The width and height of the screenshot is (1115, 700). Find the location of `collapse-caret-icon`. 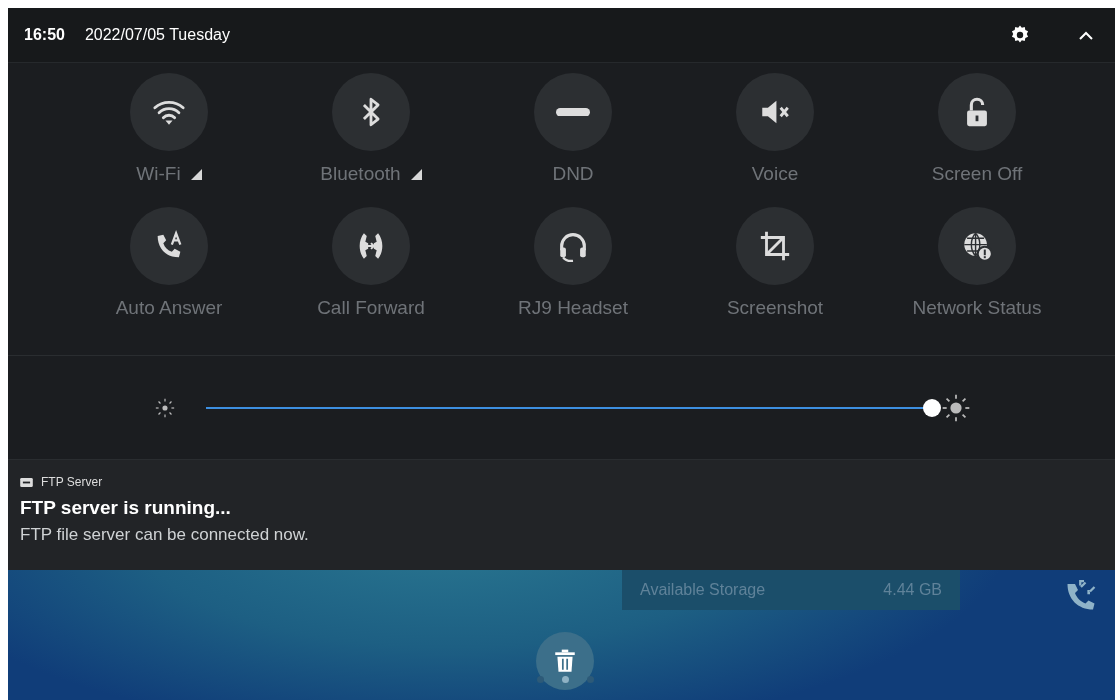

collapse-caret-icon is located at coordinates (1086, 35).